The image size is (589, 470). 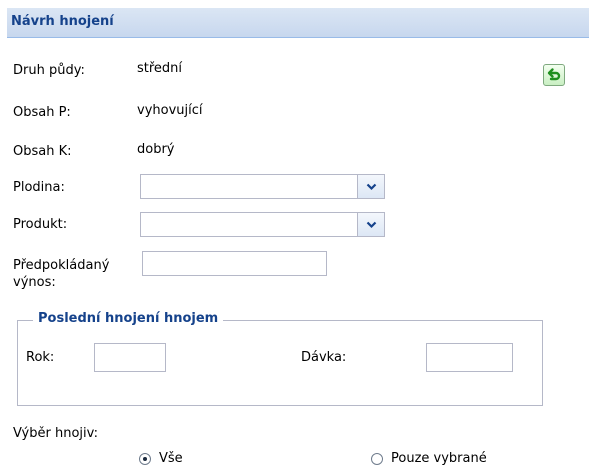 I want to click on undo-arrow-icon, so click(x=554, y=74).